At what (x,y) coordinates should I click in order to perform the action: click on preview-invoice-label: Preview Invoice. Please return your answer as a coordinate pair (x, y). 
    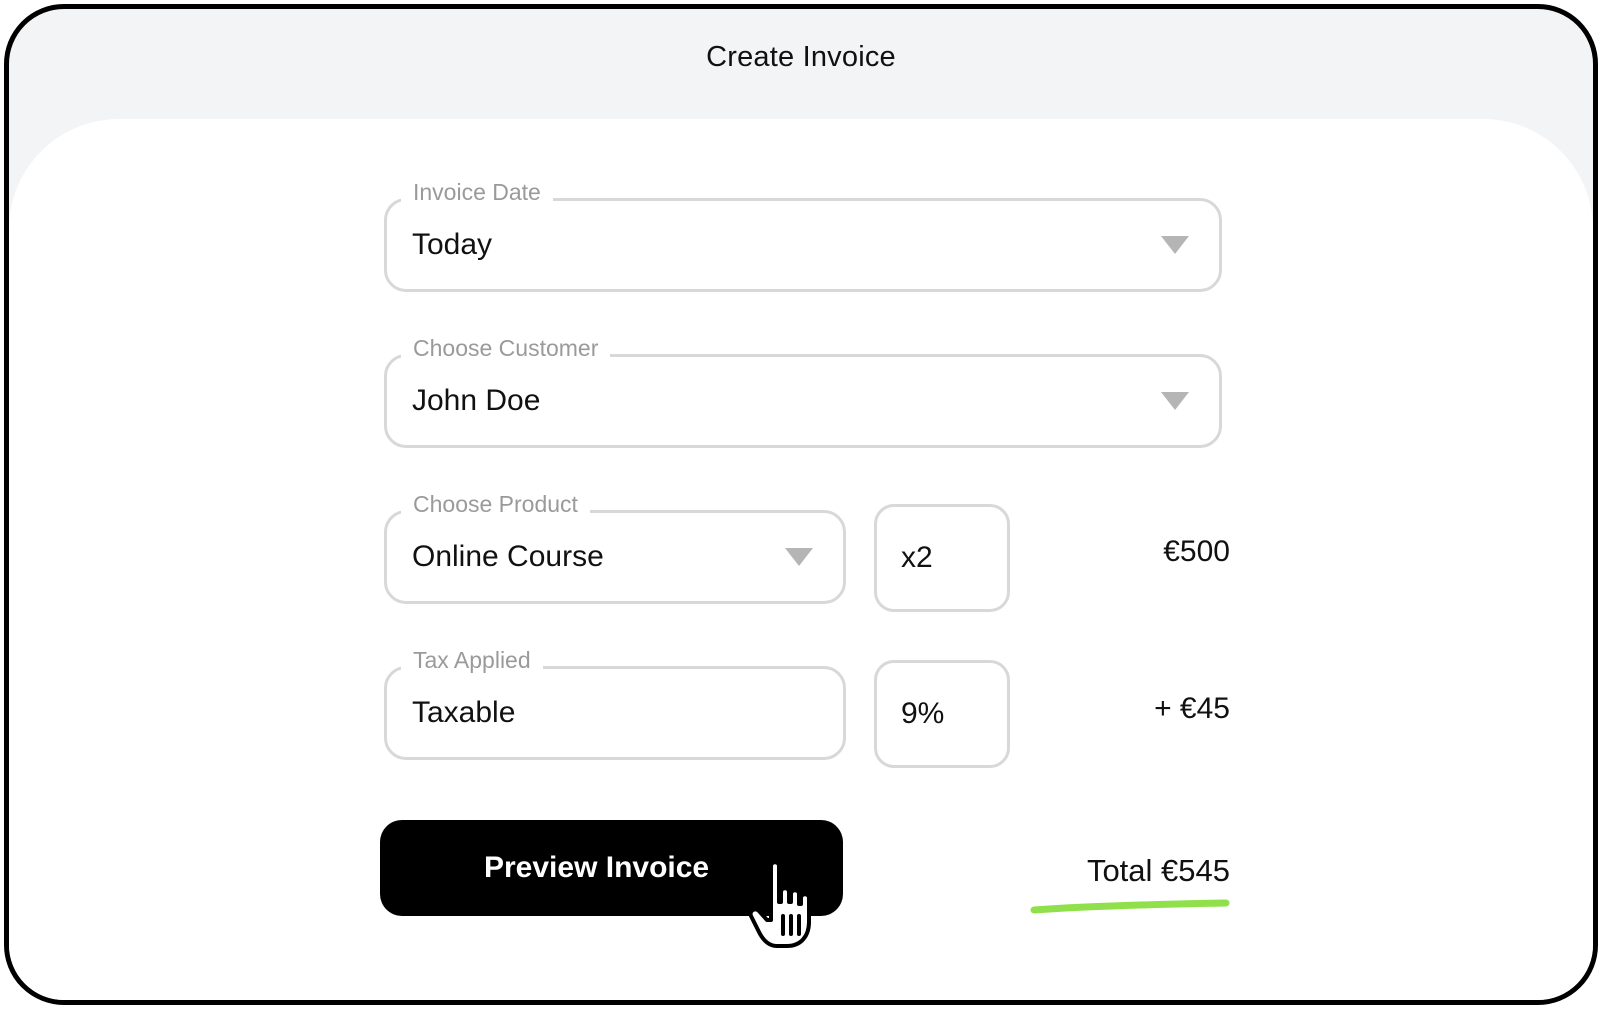
    Looking at the image, I should click on (597, 867).